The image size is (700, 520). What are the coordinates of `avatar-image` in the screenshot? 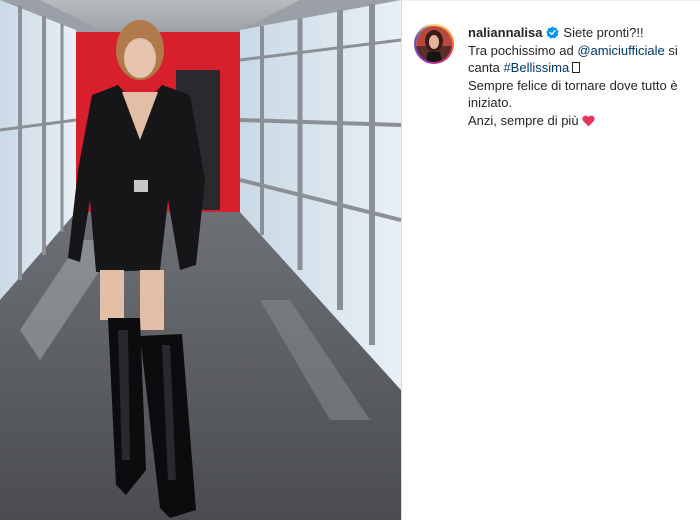 It's located at (434, 44).